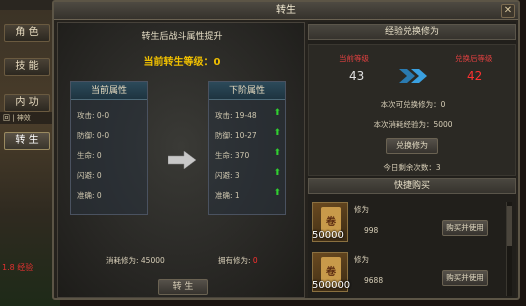 The height and width of the screenshot is (306, 526). What do you see at coordinates (109, 148) in the screenshot?
I see `current-attributes-box: 当前属性 攻击: 0-0 防御: 0-0 生命: 0 闪避: 0 准确: 0` at bounding box center [109, 148].